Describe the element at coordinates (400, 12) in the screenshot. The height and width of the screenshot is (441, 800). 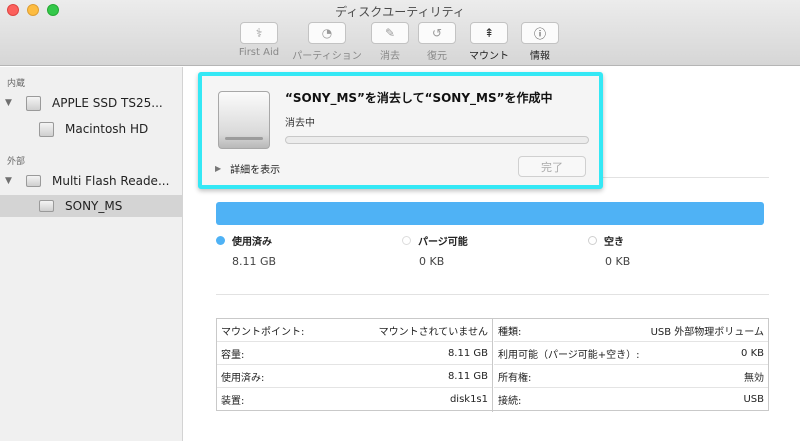
I see `window-title: ディスクユーティリティ` at that location.